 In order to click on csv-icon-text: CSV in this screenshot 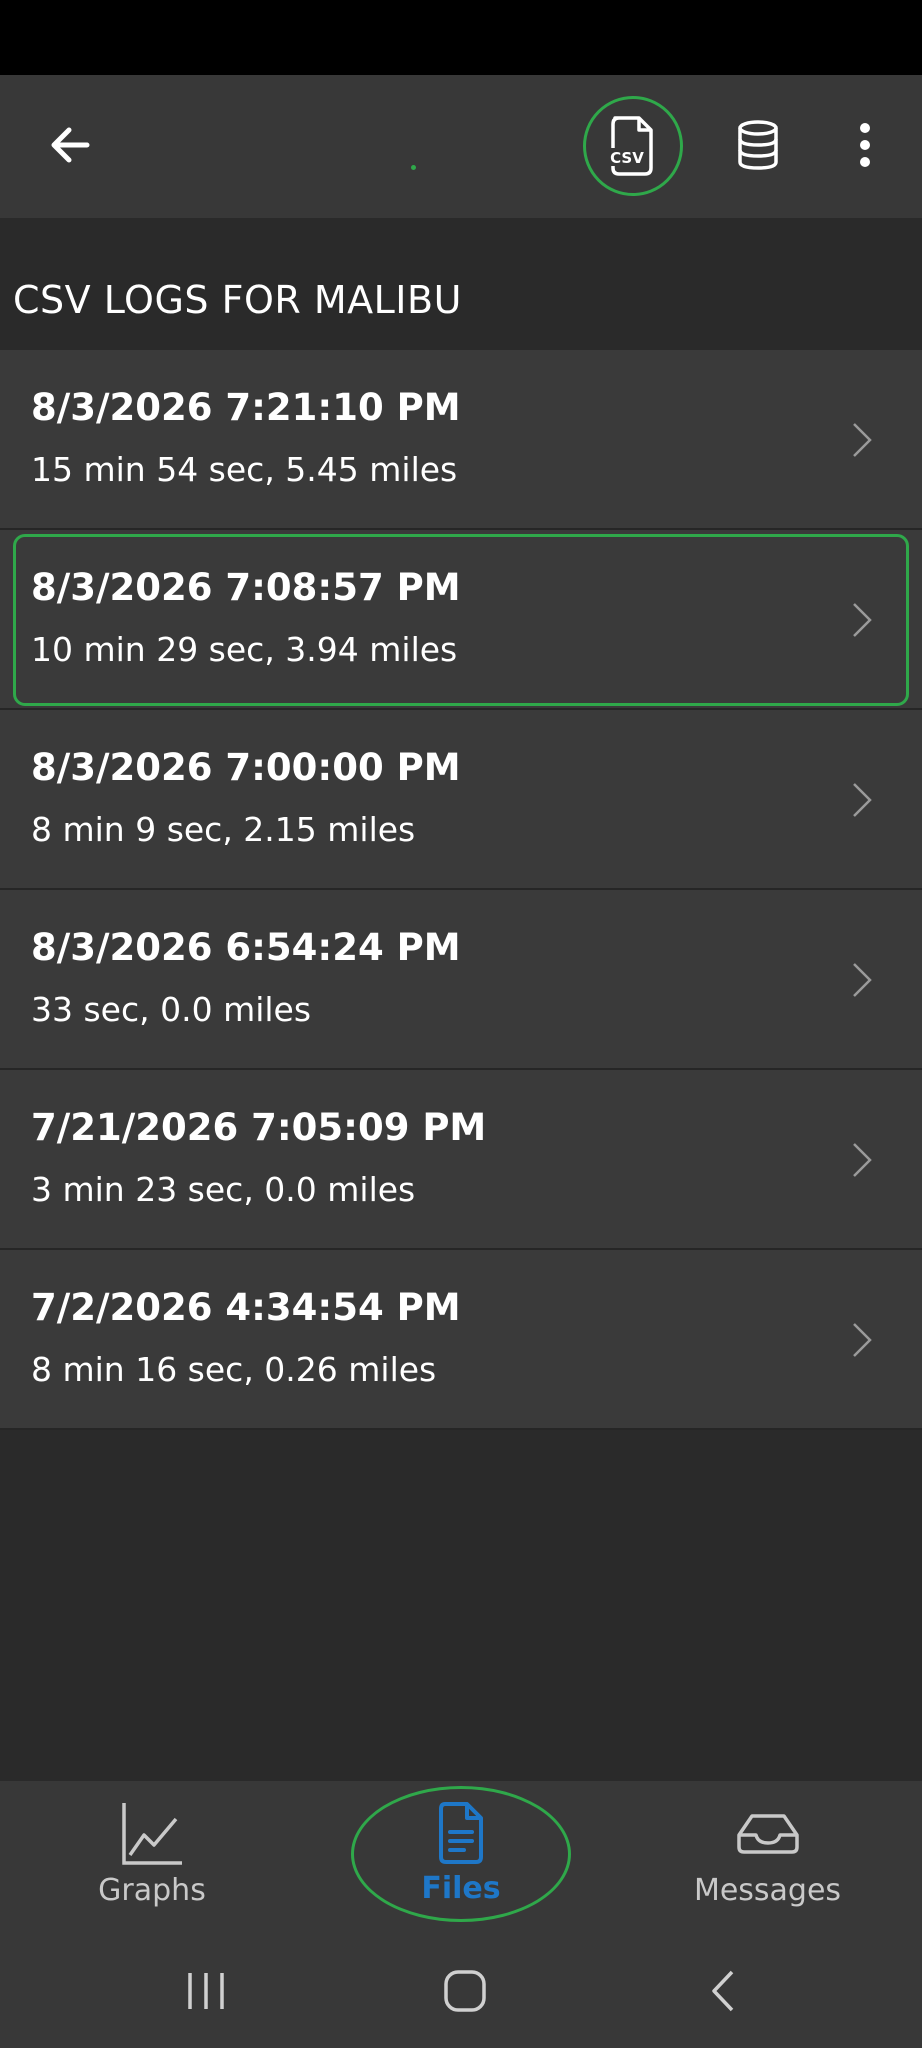, I will do `click(627, 158)`.